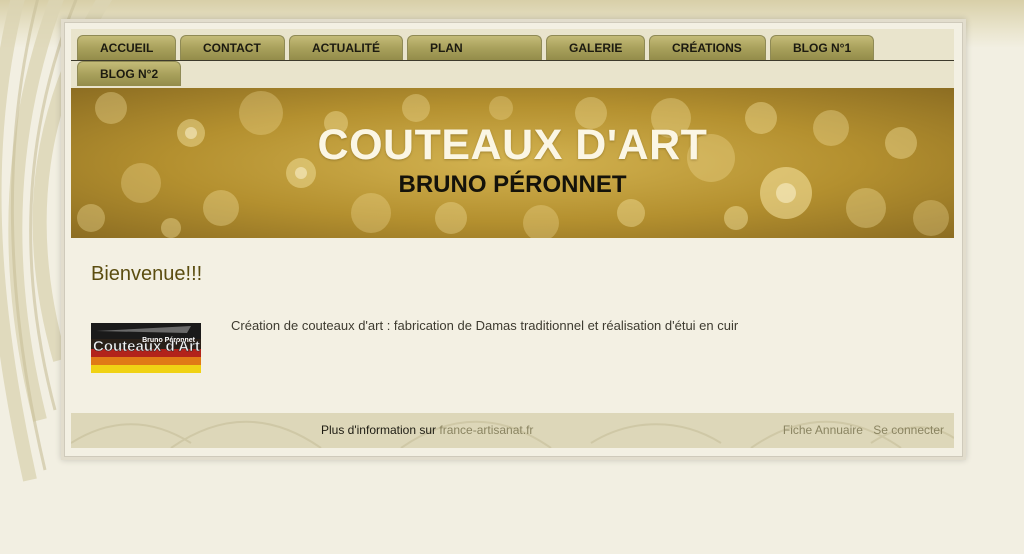  Describe the element at coordinates (129, 73) in the screenshot. I see `nav-tab-blog-2: BLOG N°2` at that location.